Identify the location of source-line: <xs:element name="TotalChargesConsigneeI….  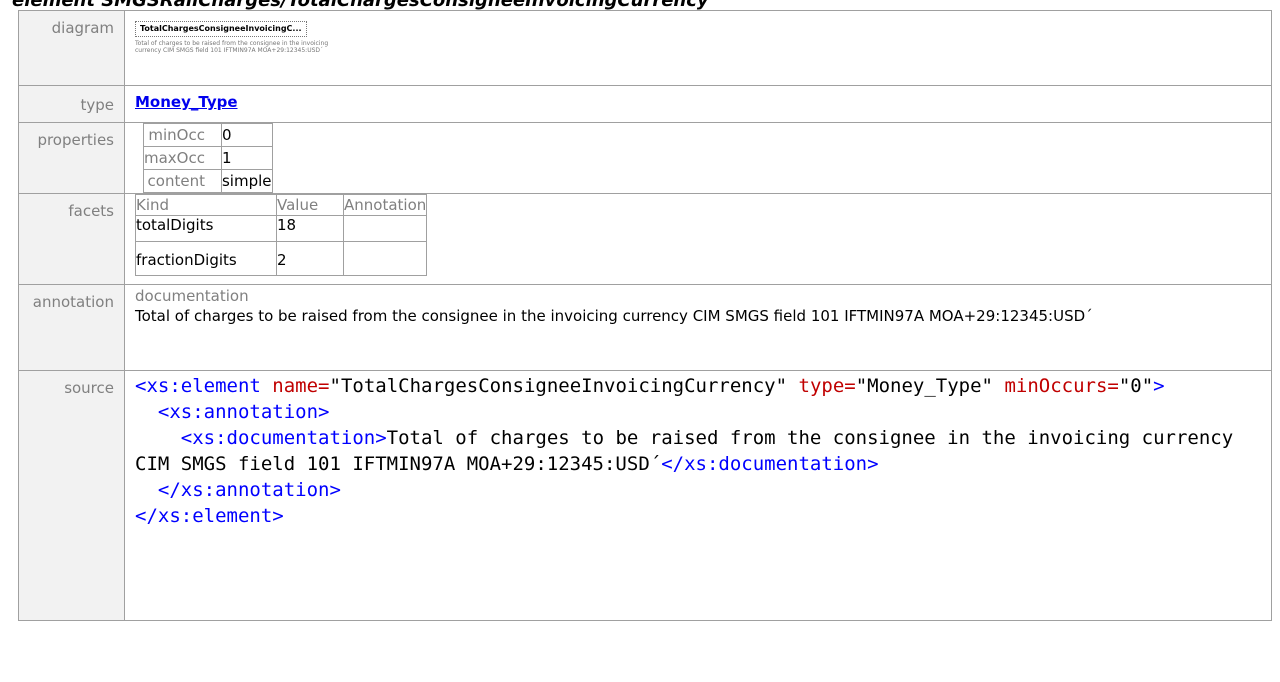
(650, 386).